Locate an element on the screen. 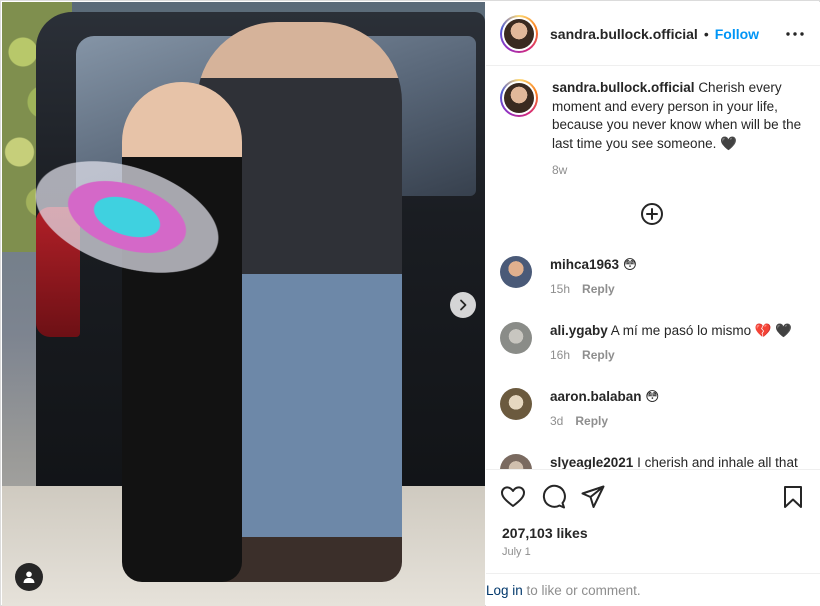  comment-item: aaron.balaban 😳 3d Reply is located at coordinates (655, 408).